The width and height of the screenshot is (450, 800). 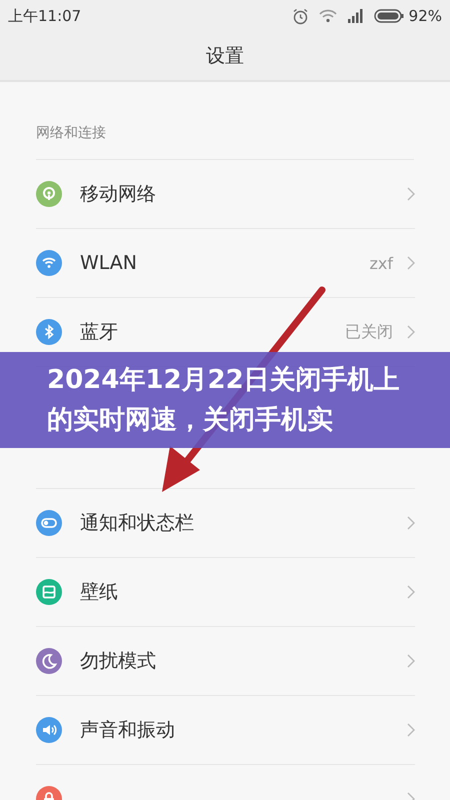 I want to click on battery-icon, so click(x=389, y=16).